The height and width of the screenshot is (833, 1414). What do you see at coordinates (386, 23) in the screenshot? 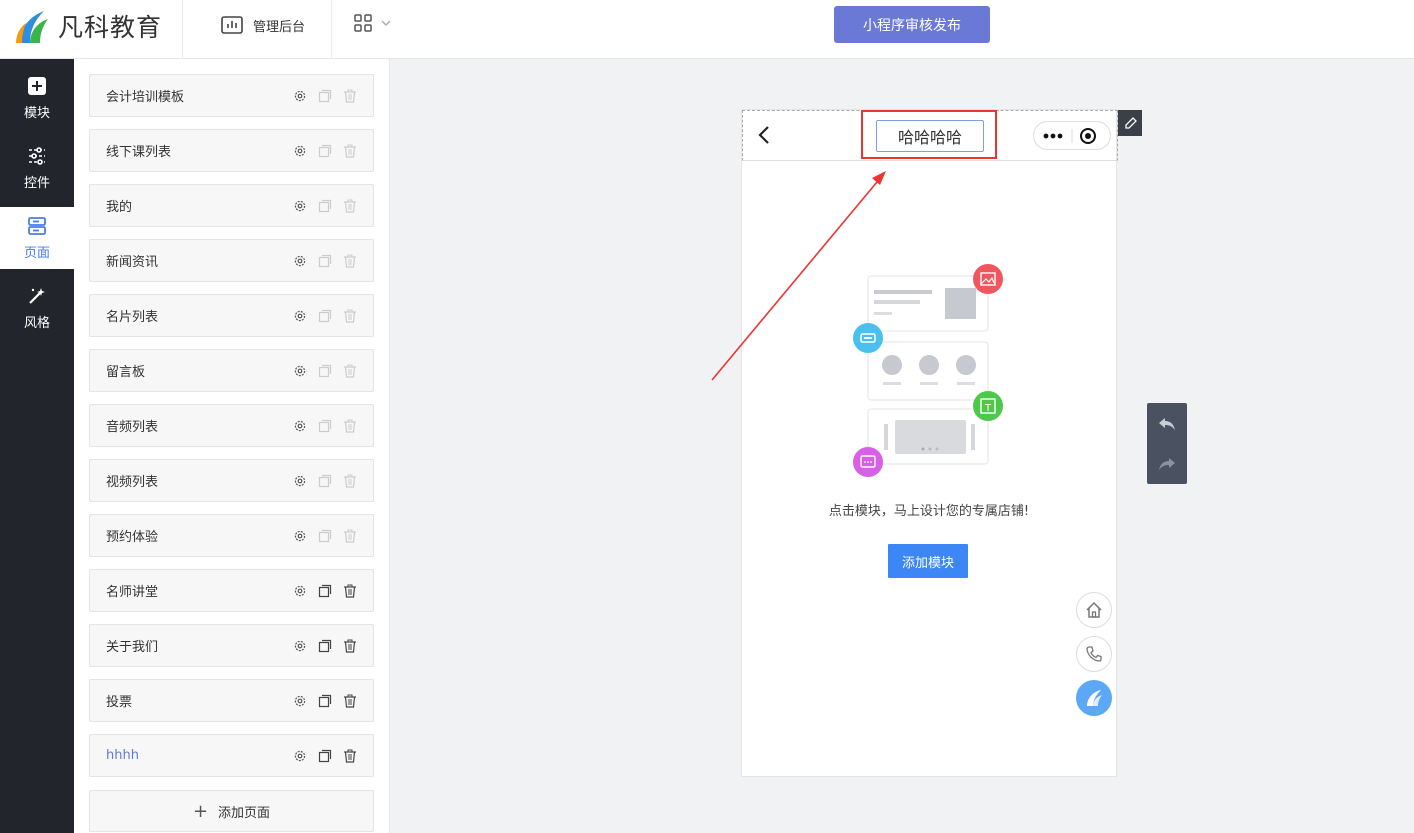
I see `chevron-down-icon` at bounding box center [386, 23].